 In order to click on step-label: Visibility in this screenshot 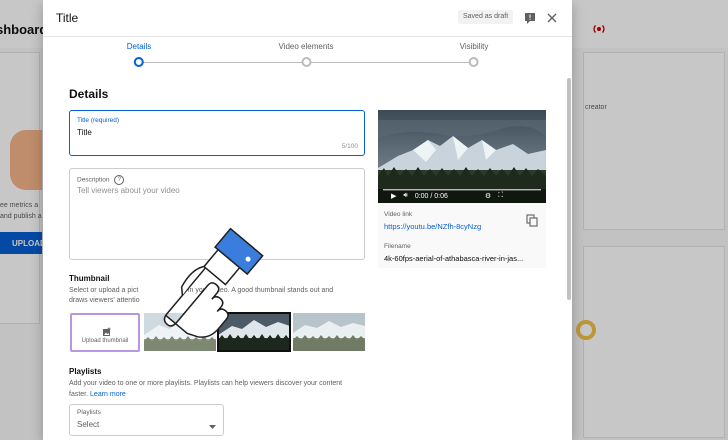, I will do `click(474, 46)`.